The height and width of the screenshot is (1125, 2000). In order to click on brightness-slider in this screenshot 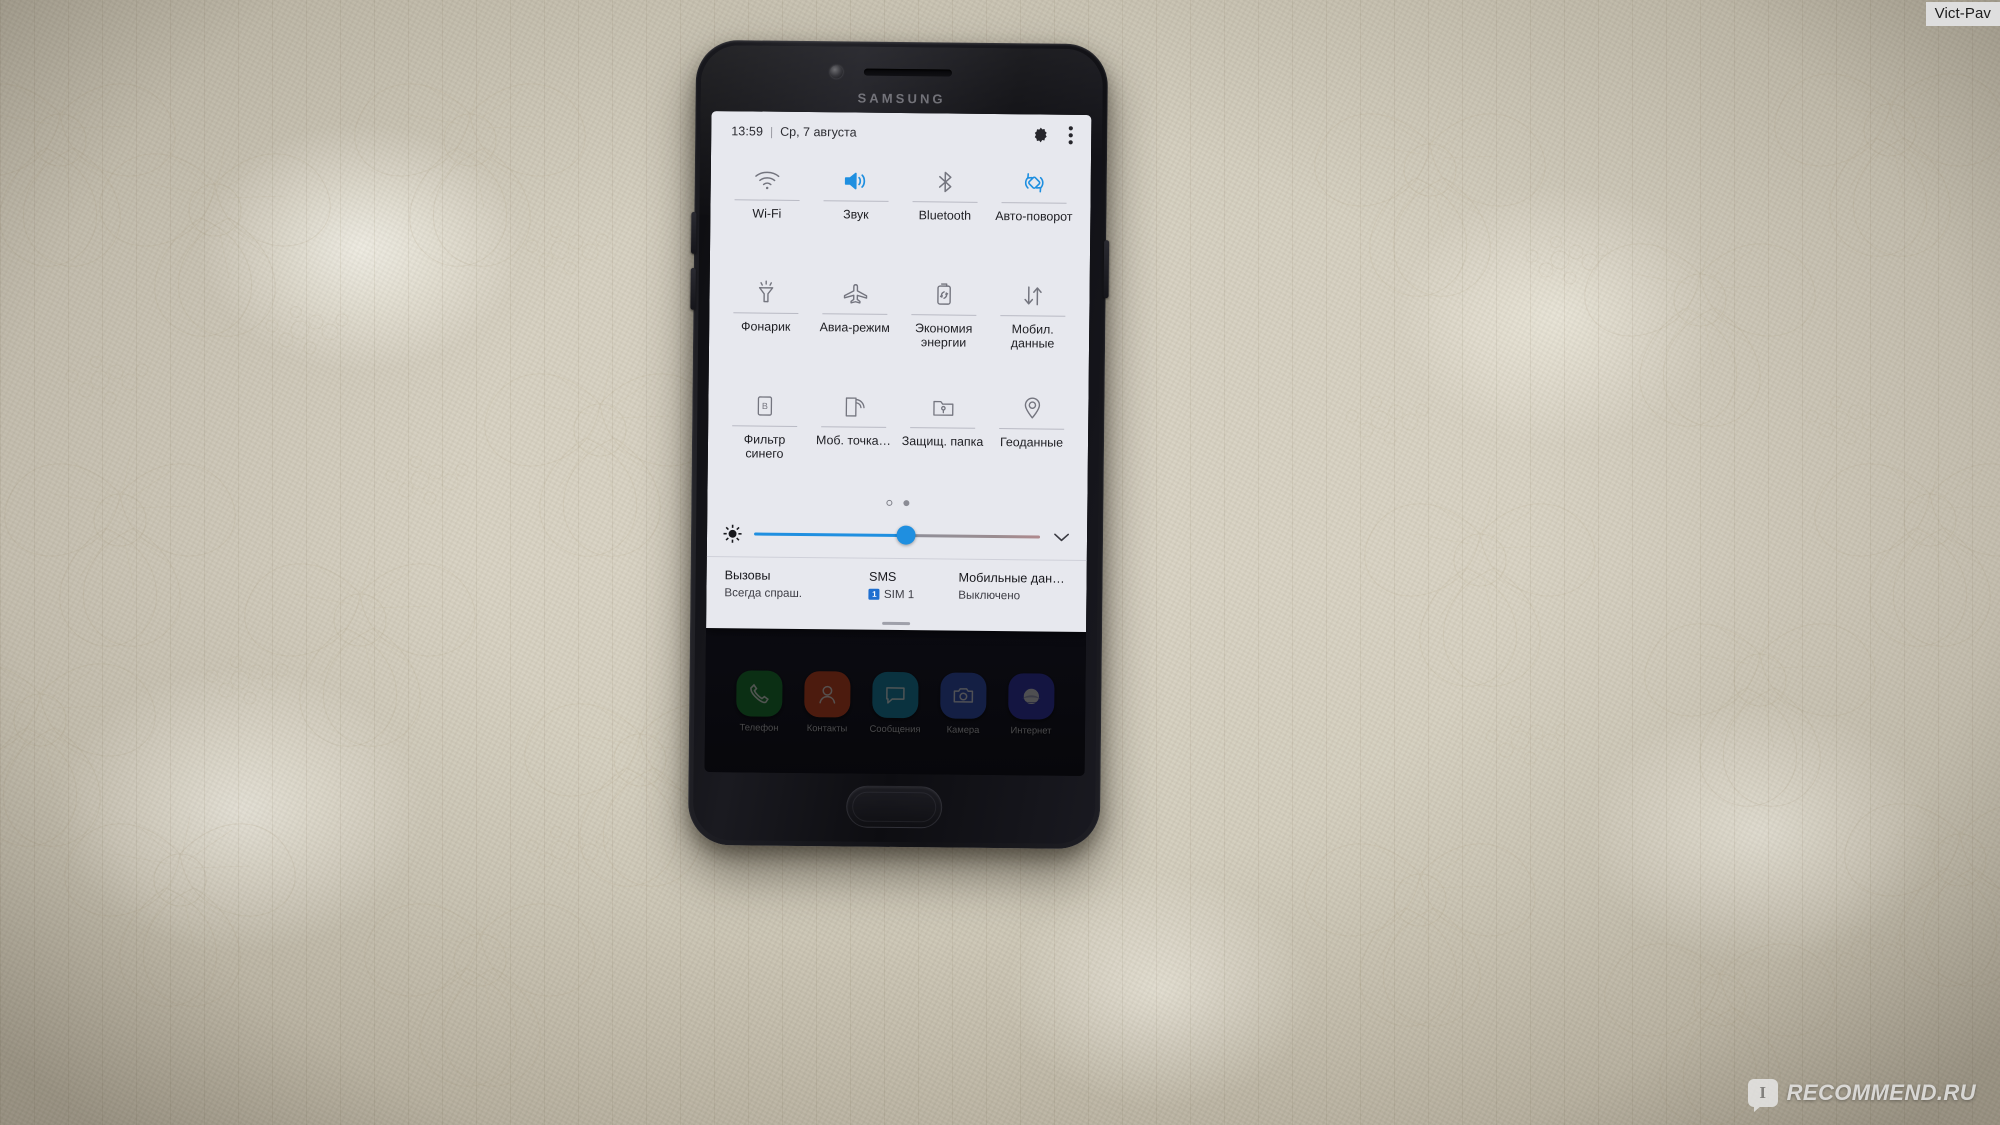, I will do `click(897, 535)`.